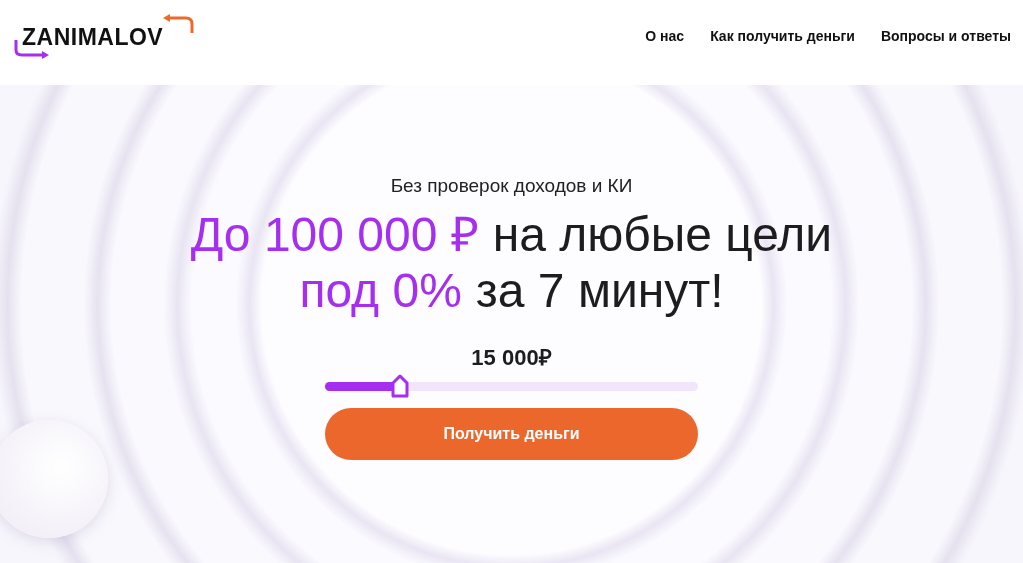 The height and width of the screenshot is (563, 1023). Describe the element at coordinates (782, 36) in the screenshot. I see `nav-link: Как получить деньги` at that location.